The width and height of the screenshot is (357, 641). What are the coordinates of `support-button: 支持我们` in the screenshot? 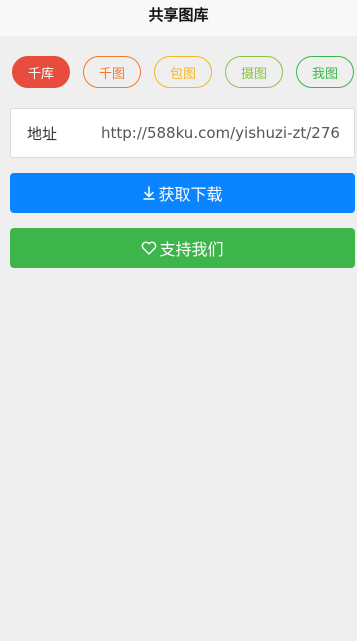 It's located at (182, 248).